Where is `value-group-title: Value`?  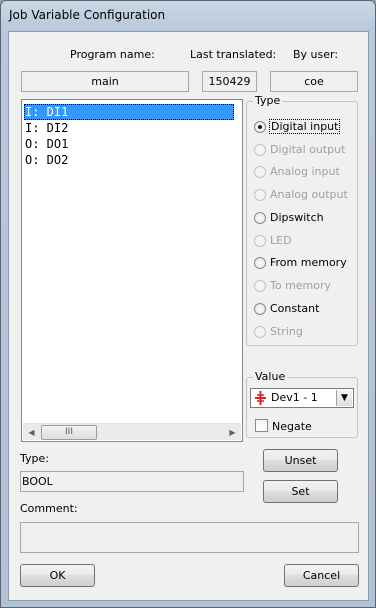 value-group-title: Value is located at coordinates (270, 376).